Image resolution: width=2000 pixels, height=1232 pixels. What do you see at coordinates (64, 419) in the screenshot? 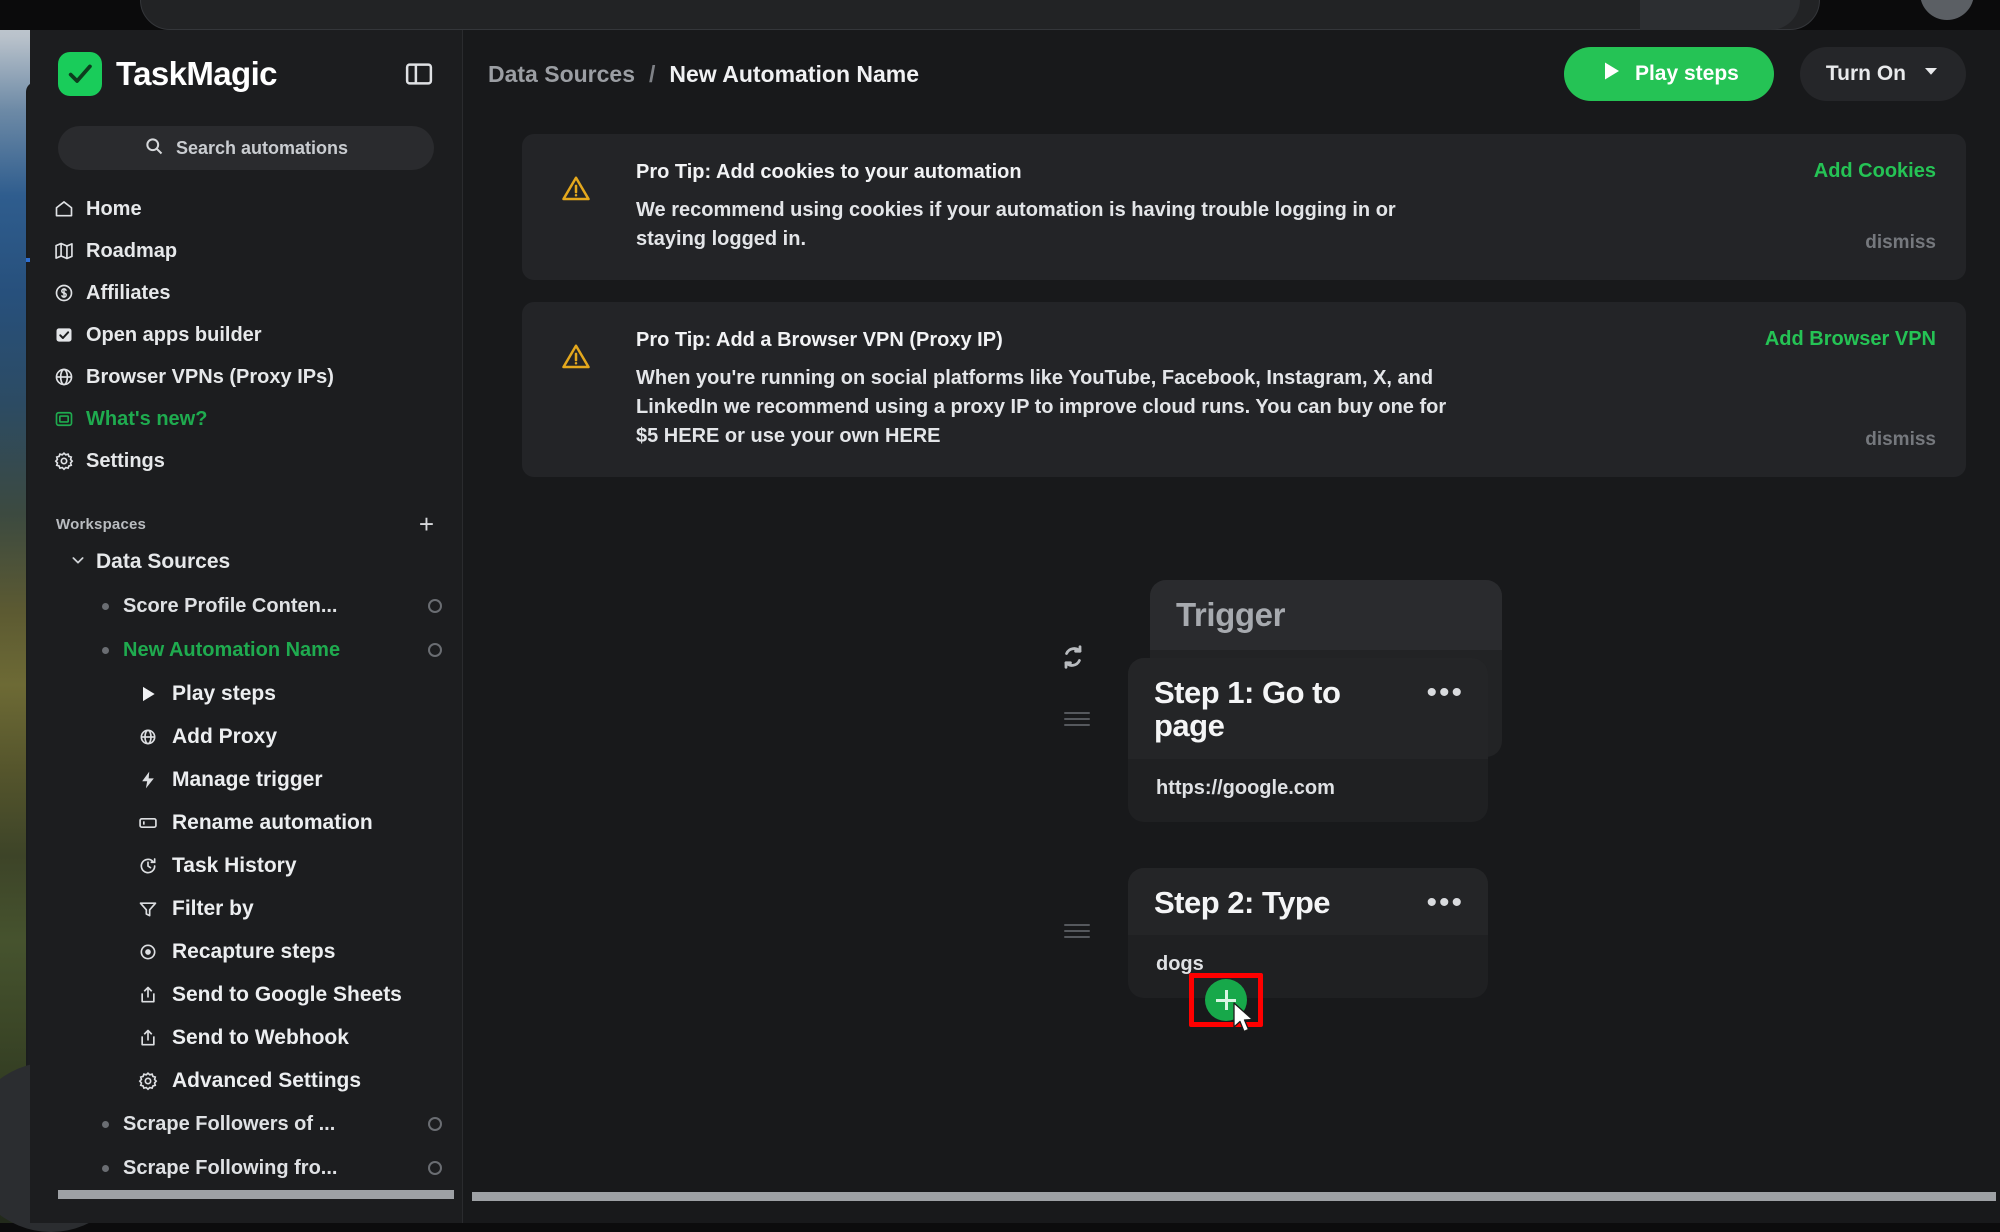
I see `news-icon` at bounding box center [64, 419].